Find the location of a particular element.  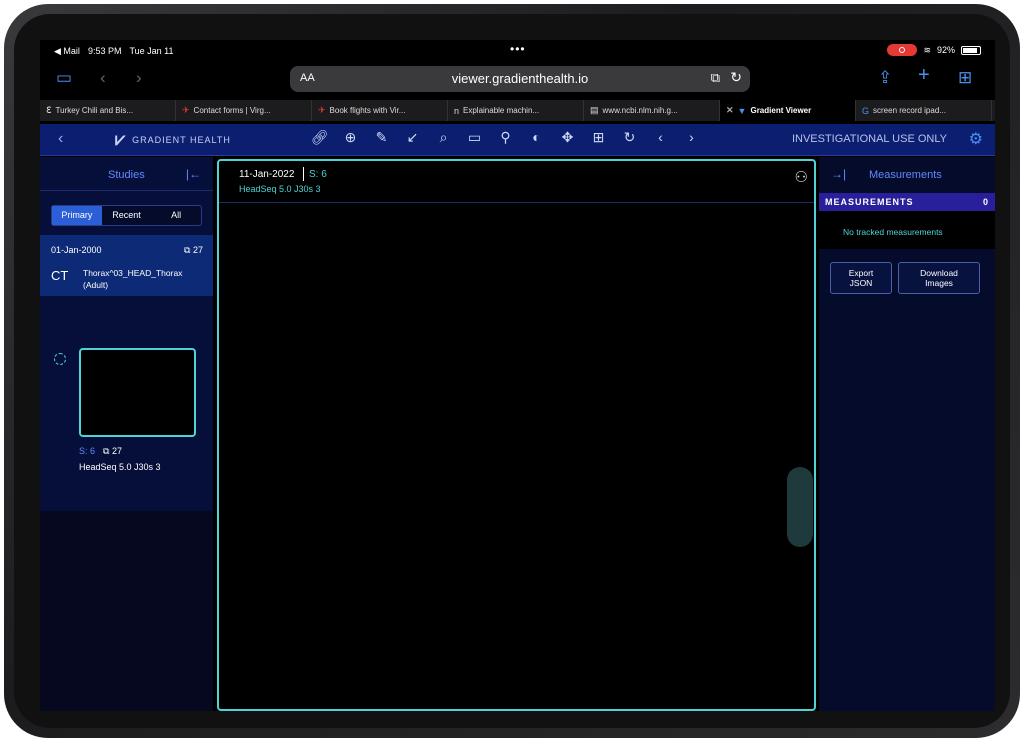

brand-name: GRADIENT HEALTH is located at coordinates (181, 139).